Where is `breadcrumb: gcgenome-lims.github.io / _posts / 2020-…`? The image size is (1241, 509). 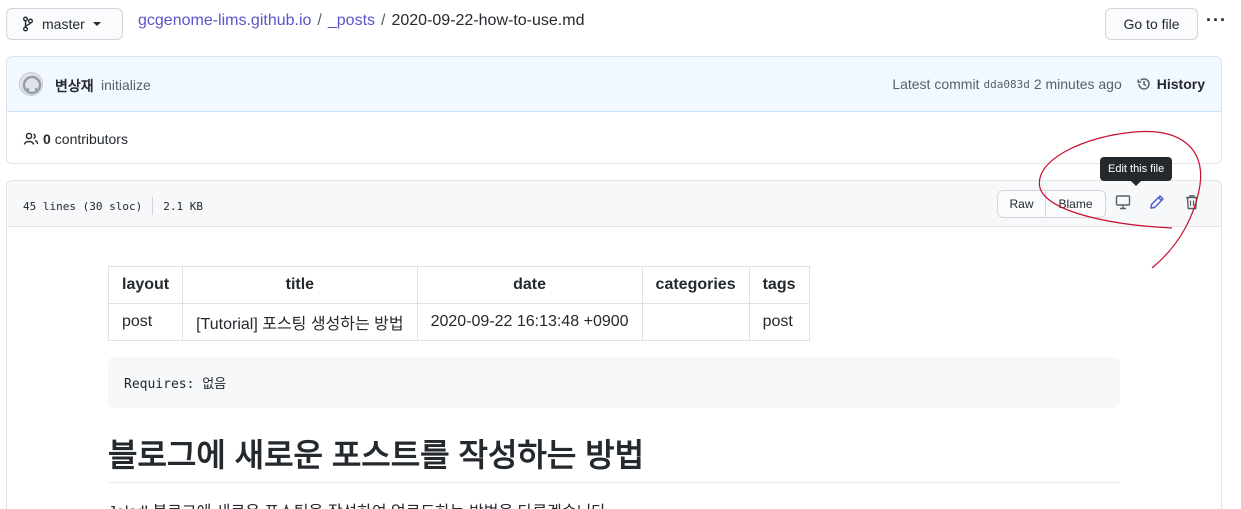
breadcrumb: gcgenome-lims.github.io / _posts / 2020-… is located at coordinates (361, 21).